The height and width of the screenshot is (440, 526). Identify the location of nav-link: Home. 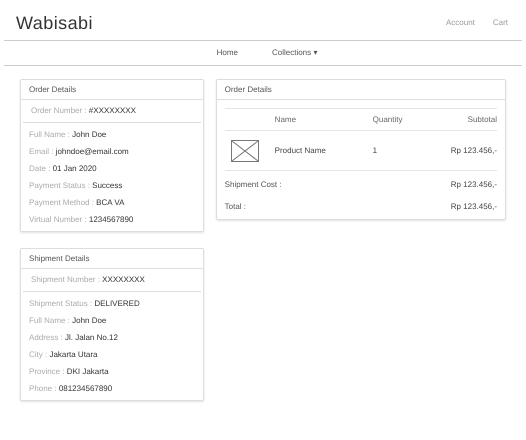
(227, 53).